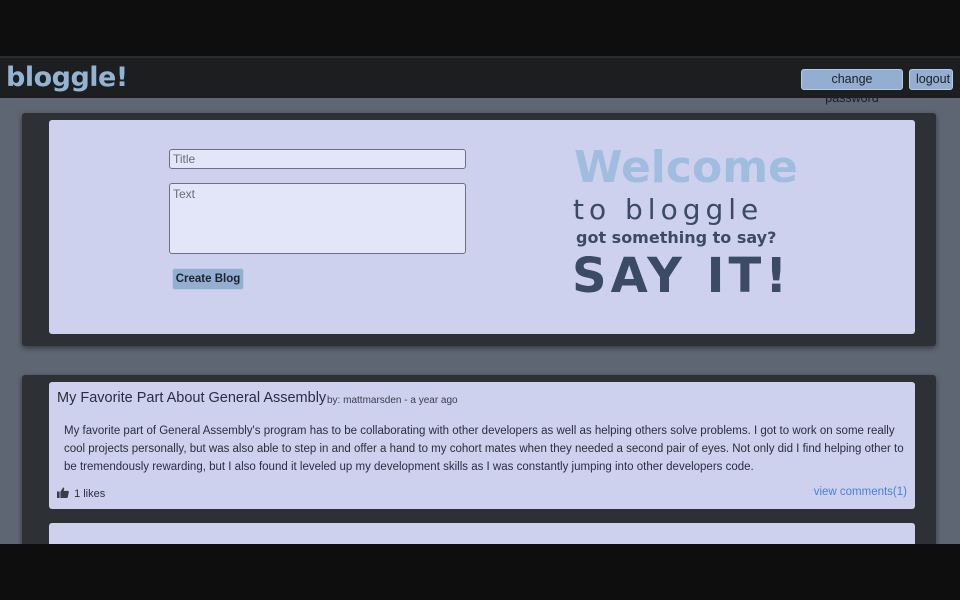  What do you see at coordinates (90, 494) in the screenshot?
I see `likes-count: 1 likes` at bounding box center [90, 494].